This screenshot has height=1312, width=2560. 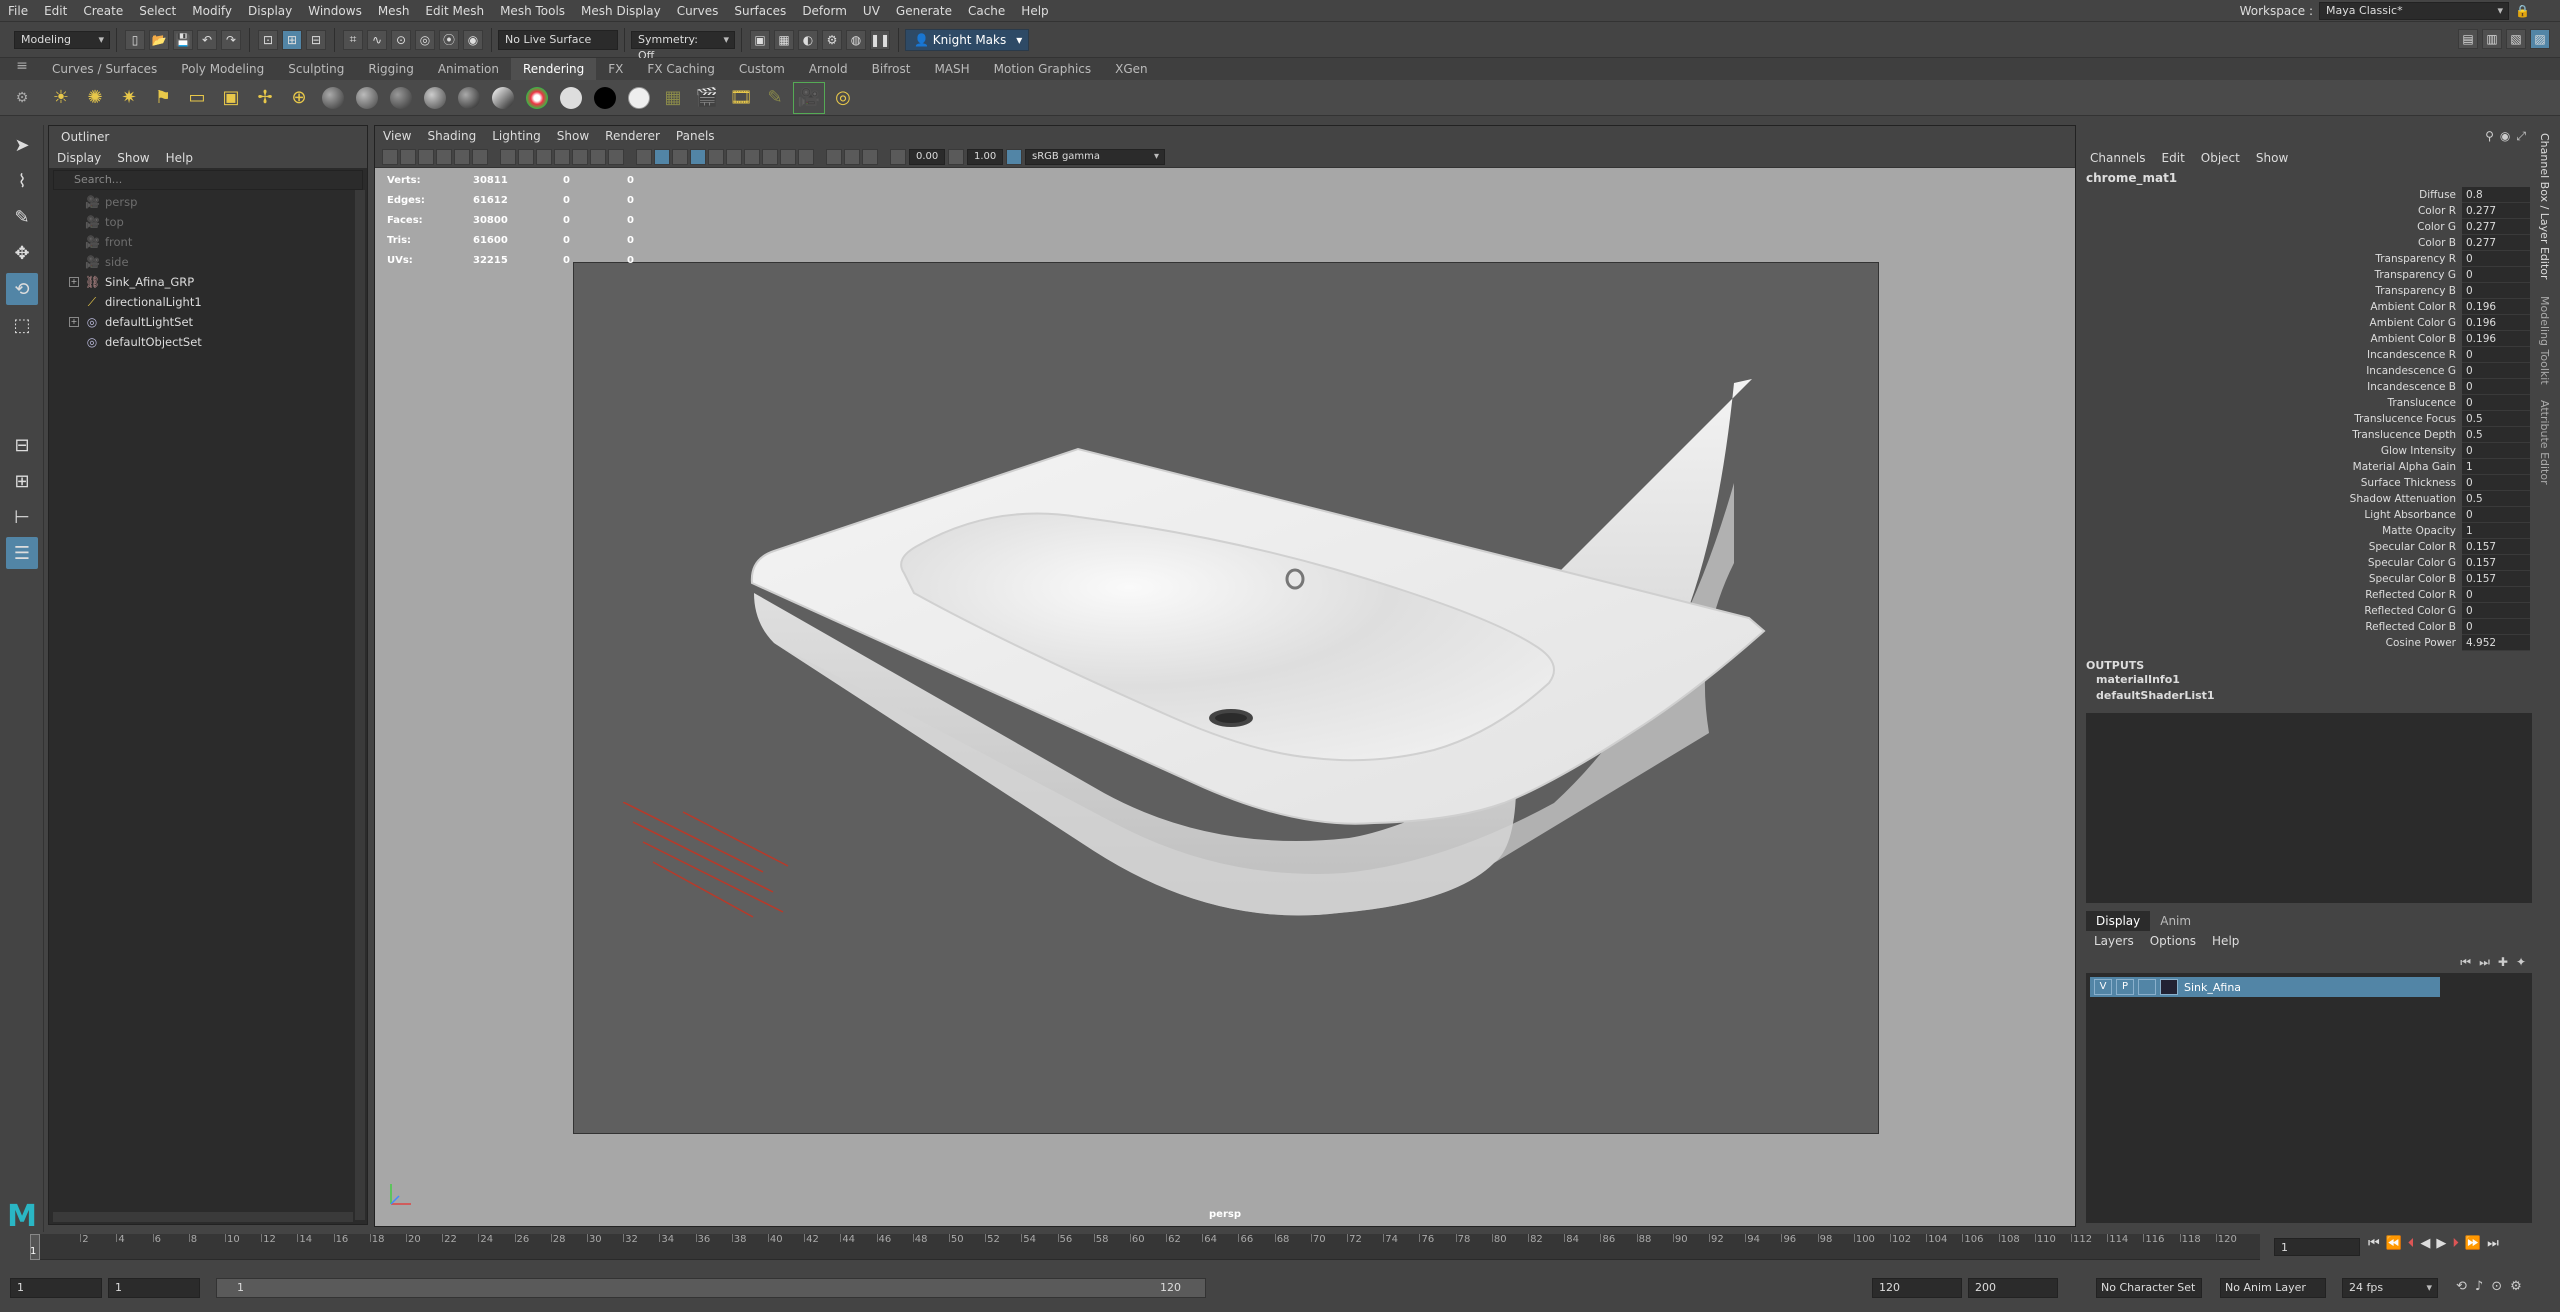 I want to click on tool-settings-icon: ▧, so click(x=2516, y=39).